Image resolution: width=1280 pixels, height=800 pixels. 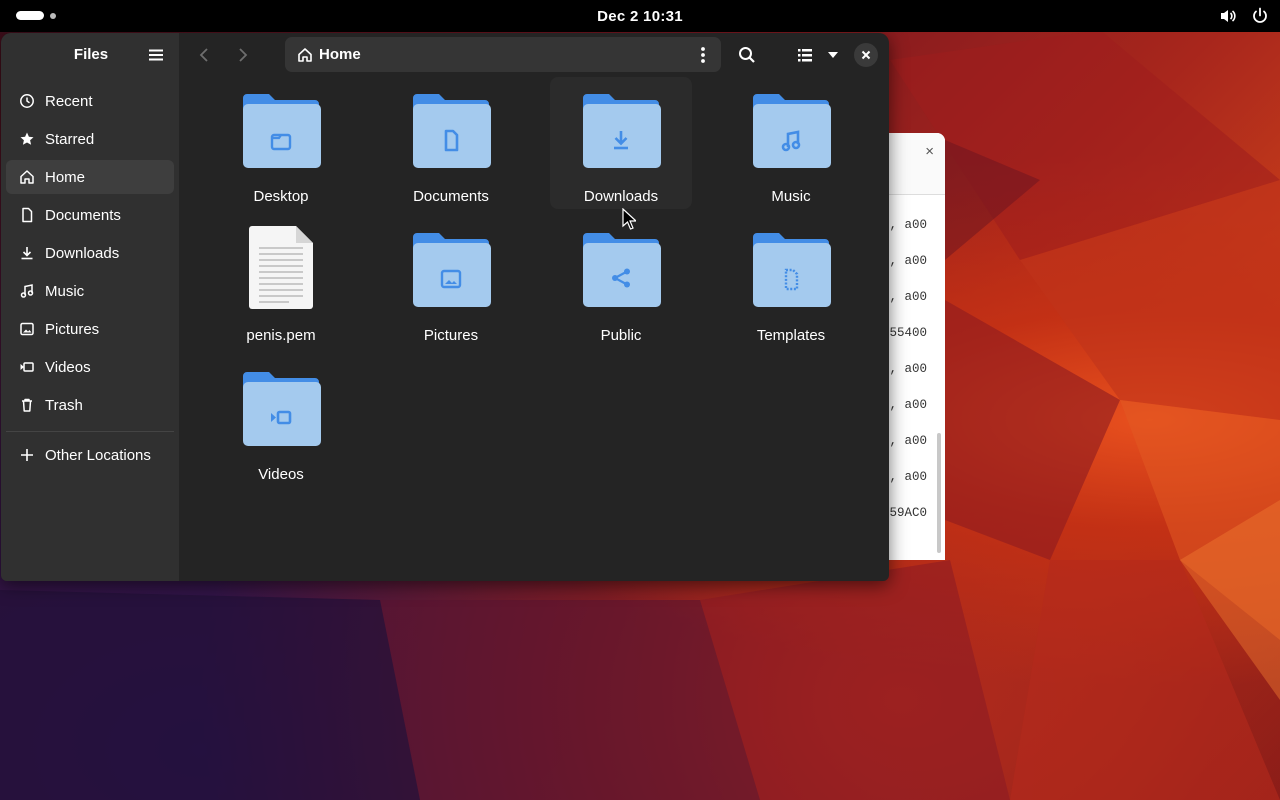 I want to click on folder-item-pictures: Pictures, so click(x=451, y=282).